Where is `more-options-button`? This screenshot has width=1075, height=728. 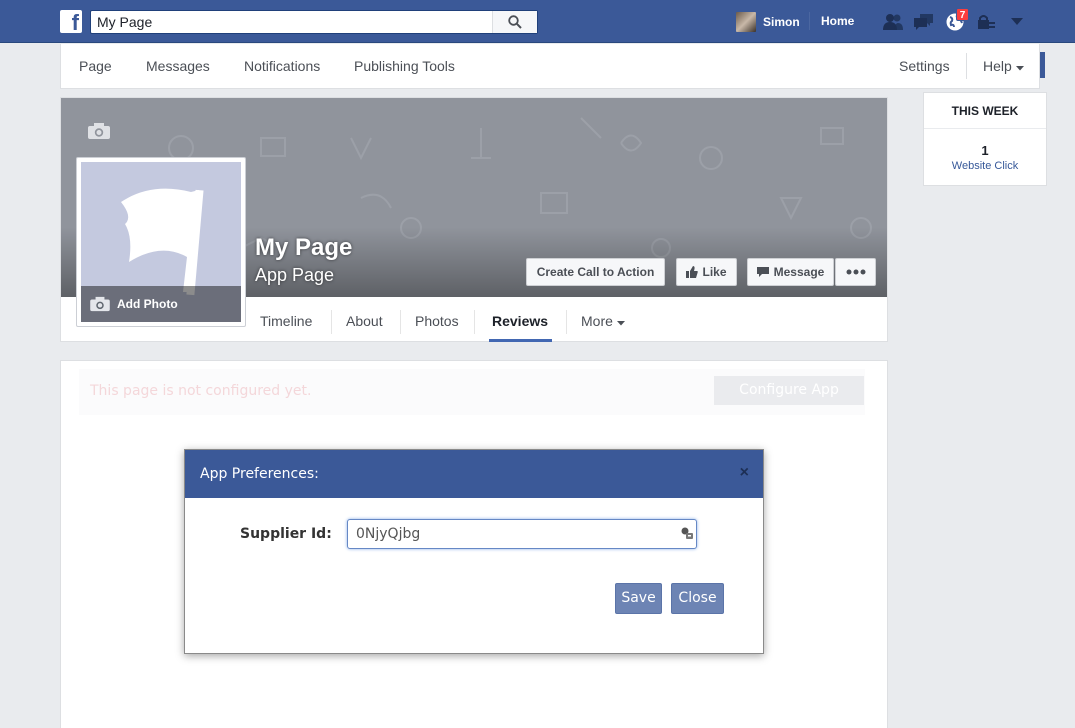 more-options-button is located at coordinates (855, 272).